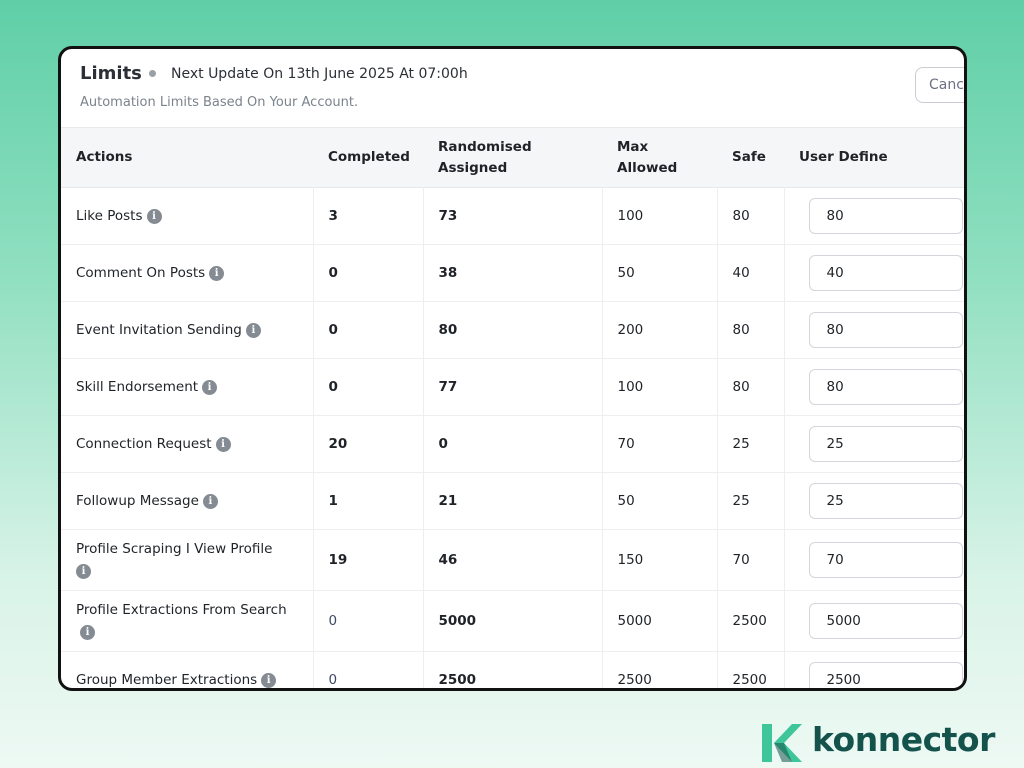 The height and width of the screenshot is (768, 1024). I want to click on table-row: Event Invitation Sending i 0 80 200 80, so click(512, 330).